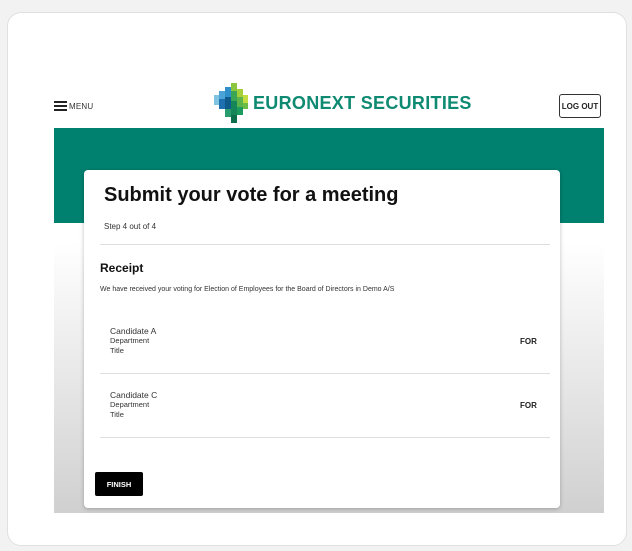  I want to click on euronext-logo: EURONEXT SECURITIES, so click(343, 103).